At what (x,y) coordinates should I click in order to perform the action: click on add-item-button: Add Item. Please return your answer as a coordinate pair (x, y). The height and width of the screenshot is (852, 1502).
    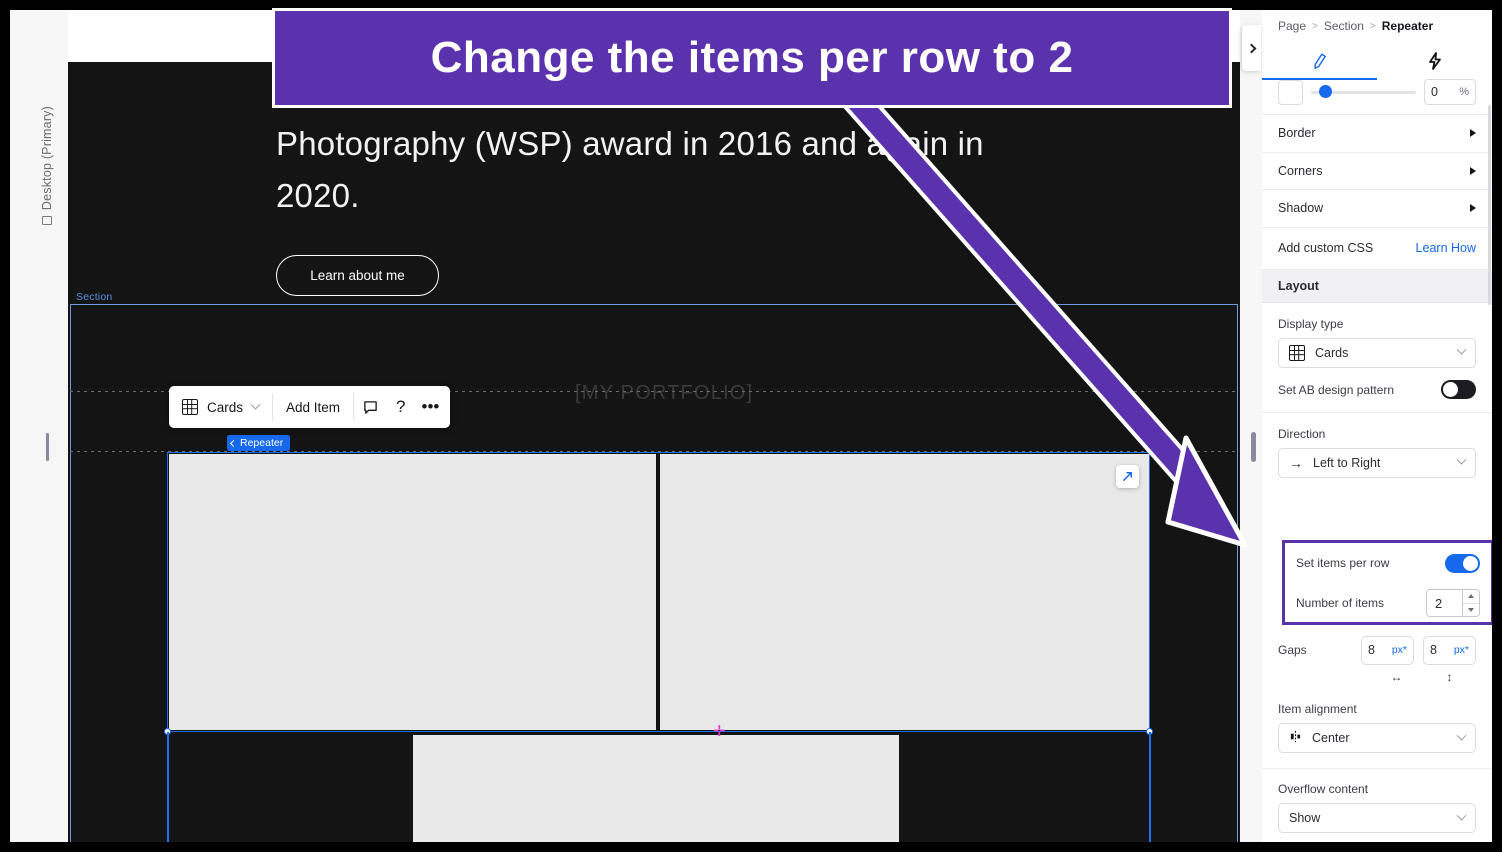
    Looking at the image, I should click on (313, 407).